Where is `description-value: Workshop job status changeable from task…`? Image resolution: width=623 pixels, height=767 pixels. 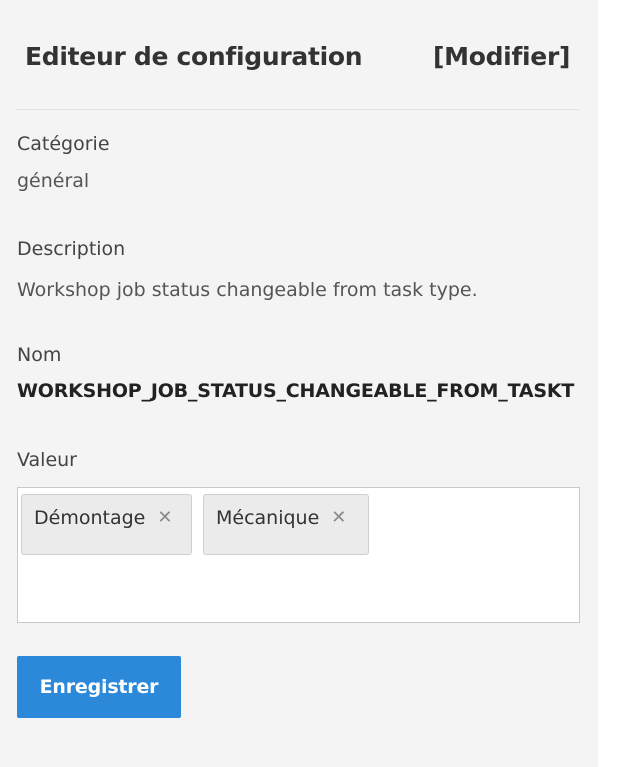
description-value: Workshop job status changeable from task… is located at coordinates (247, 290).